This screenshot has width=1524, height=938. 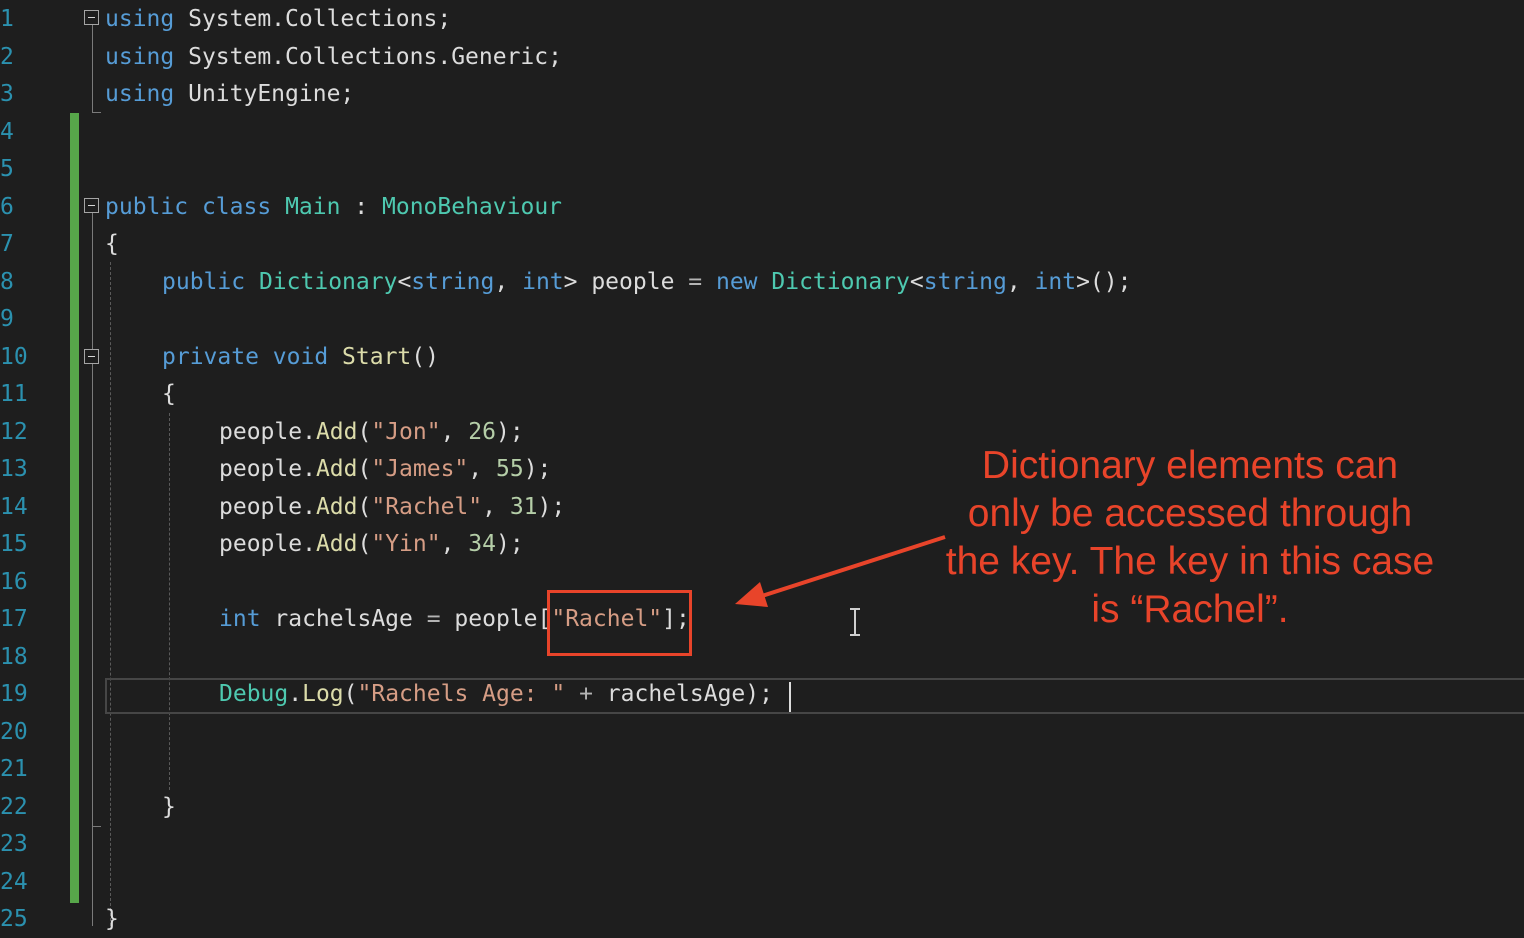 I want to click on line-number: 25, so click(x=14, y=919).